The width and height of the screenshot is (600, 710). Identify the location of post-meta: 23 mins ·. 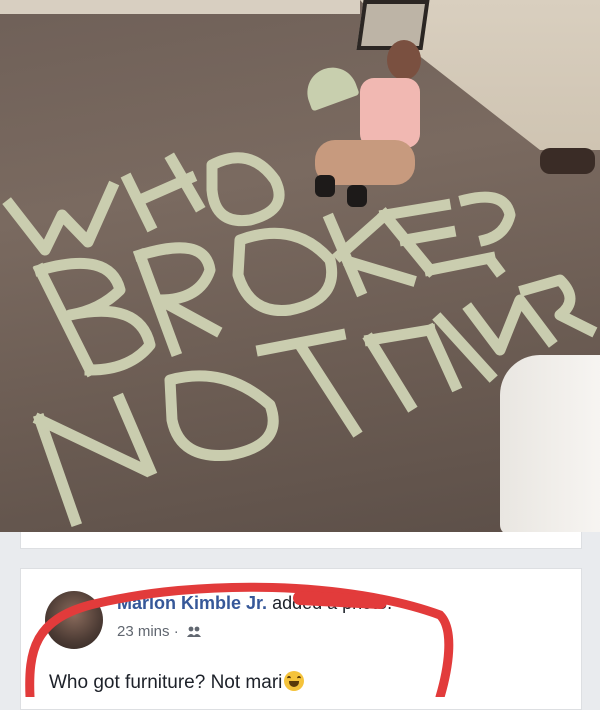
(159, 631).